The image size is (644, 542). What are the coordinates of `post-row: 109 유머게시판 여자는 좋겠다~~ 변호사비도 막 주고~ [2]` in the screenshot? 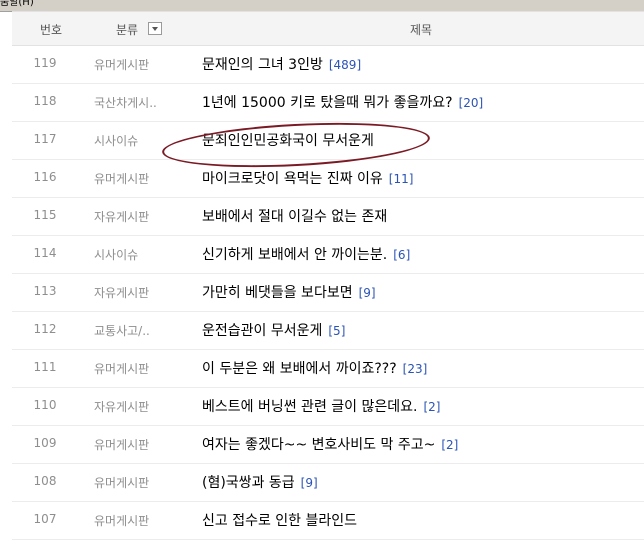 It's located at (328, 444).